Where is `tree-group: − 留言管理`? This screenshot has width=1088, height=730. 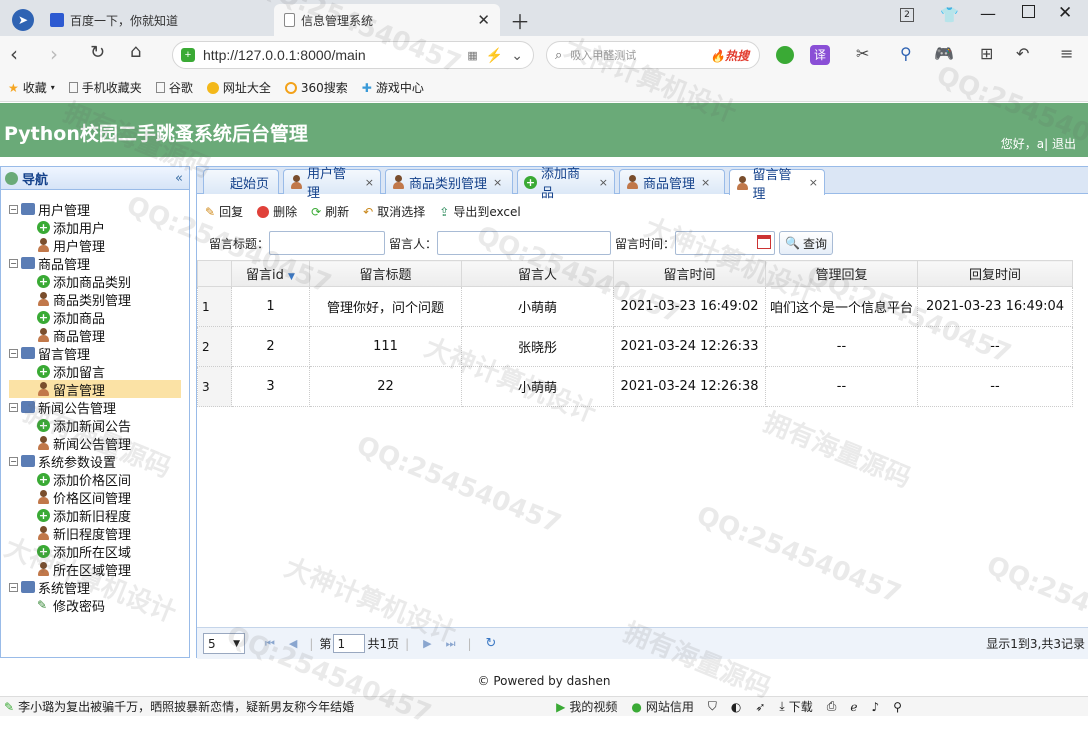 tree-group: − 留言管理 is located at coordinates (49, 353).